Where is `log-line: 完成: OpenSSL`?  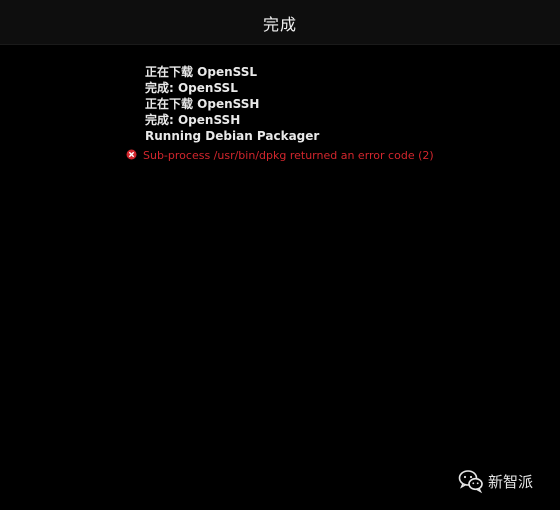 log-line: 完成: OpenSSL is located at coordinates (191, 88).